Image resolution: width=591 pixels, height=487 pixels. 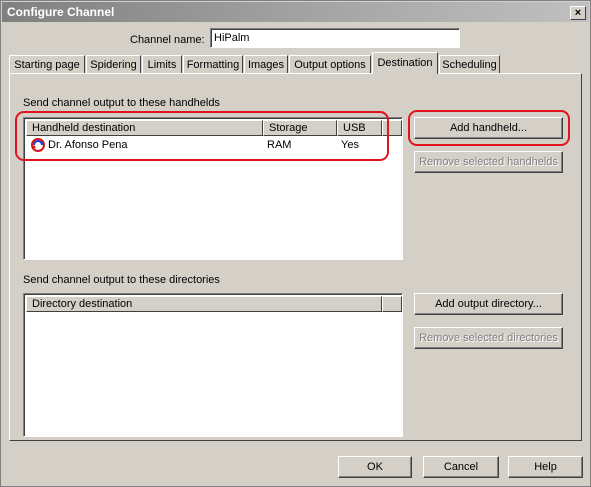 I want to click on title-bar: Configure Channel ×, so click(x=295, y=12).